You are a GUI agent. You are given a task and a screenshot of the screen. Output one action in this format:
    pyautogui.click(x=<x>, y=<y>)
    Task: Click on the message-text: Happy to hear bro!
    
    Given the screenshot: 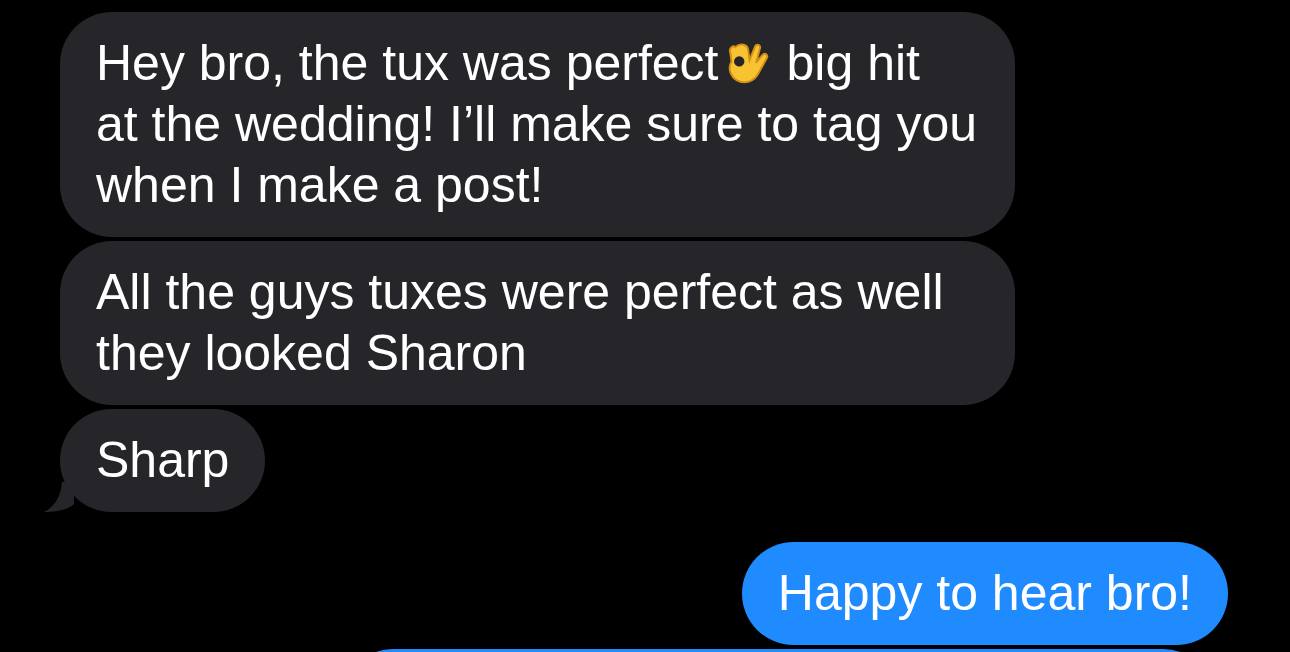 What is the action you would take?
    pyautogui.click(x=984, y=593)
    